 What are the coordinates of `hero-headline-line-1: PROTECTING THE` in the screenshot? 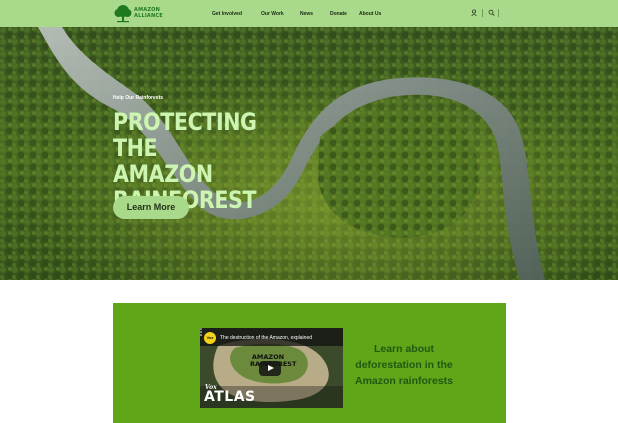 It's located at (185, 135).